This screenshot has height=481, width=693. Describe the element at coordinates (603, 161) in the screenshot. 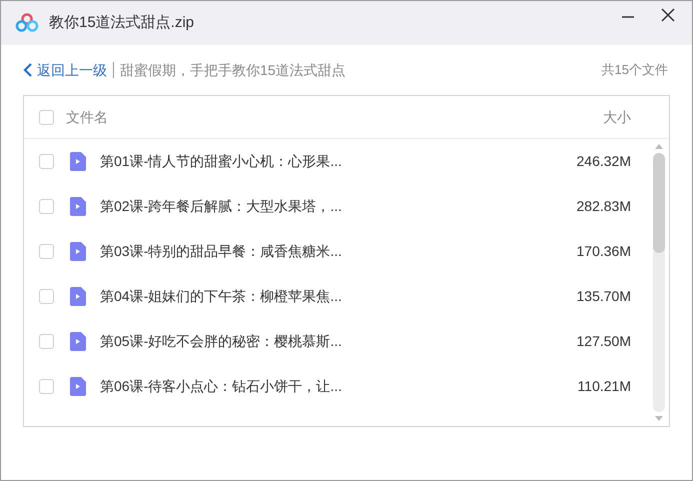

I see `file-size: 246.32M` at that location.